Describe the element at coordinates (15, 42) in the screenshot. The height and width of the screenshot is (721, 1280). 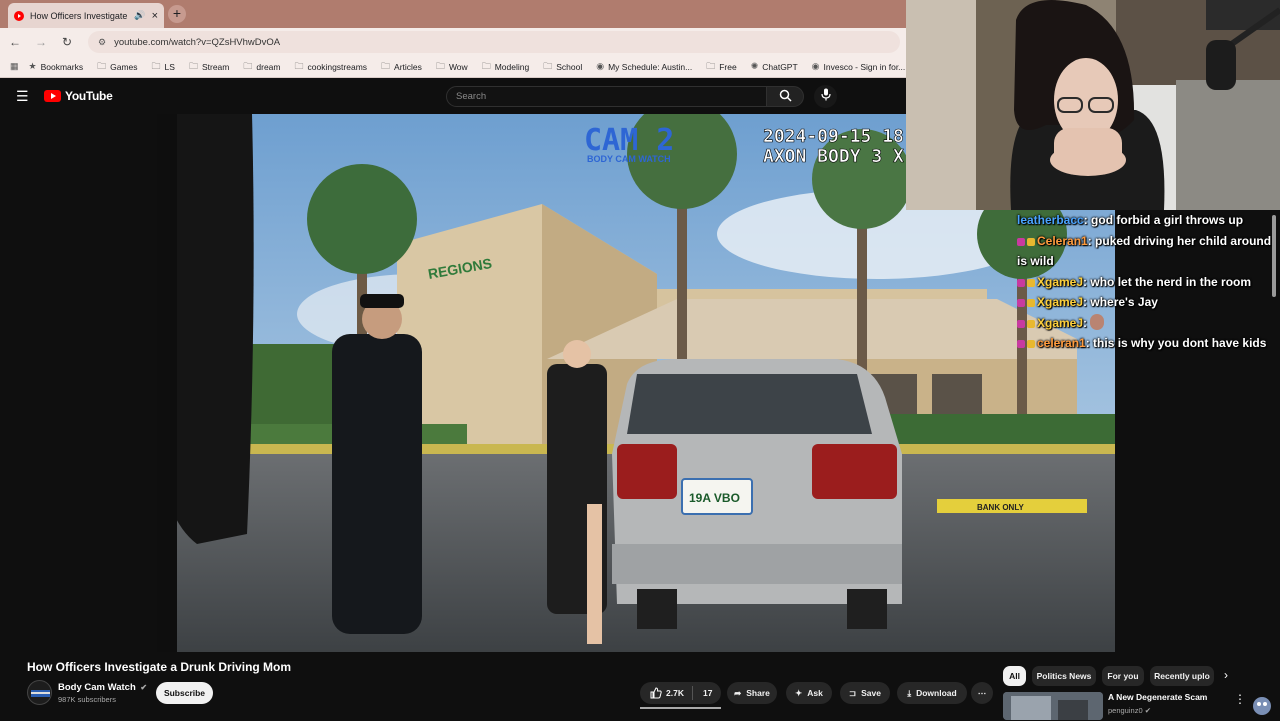
I see `back-arrow-icon: ←` at that location.